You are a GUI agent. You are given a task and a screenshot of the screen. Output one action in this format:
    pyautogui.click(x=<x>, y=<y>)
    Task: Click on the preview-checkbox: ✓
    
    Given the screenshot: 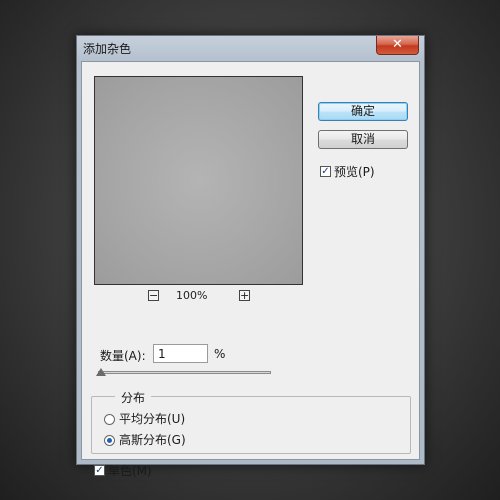 What is the action you would take?
    pyautogui.click(x=325, y=171)
    